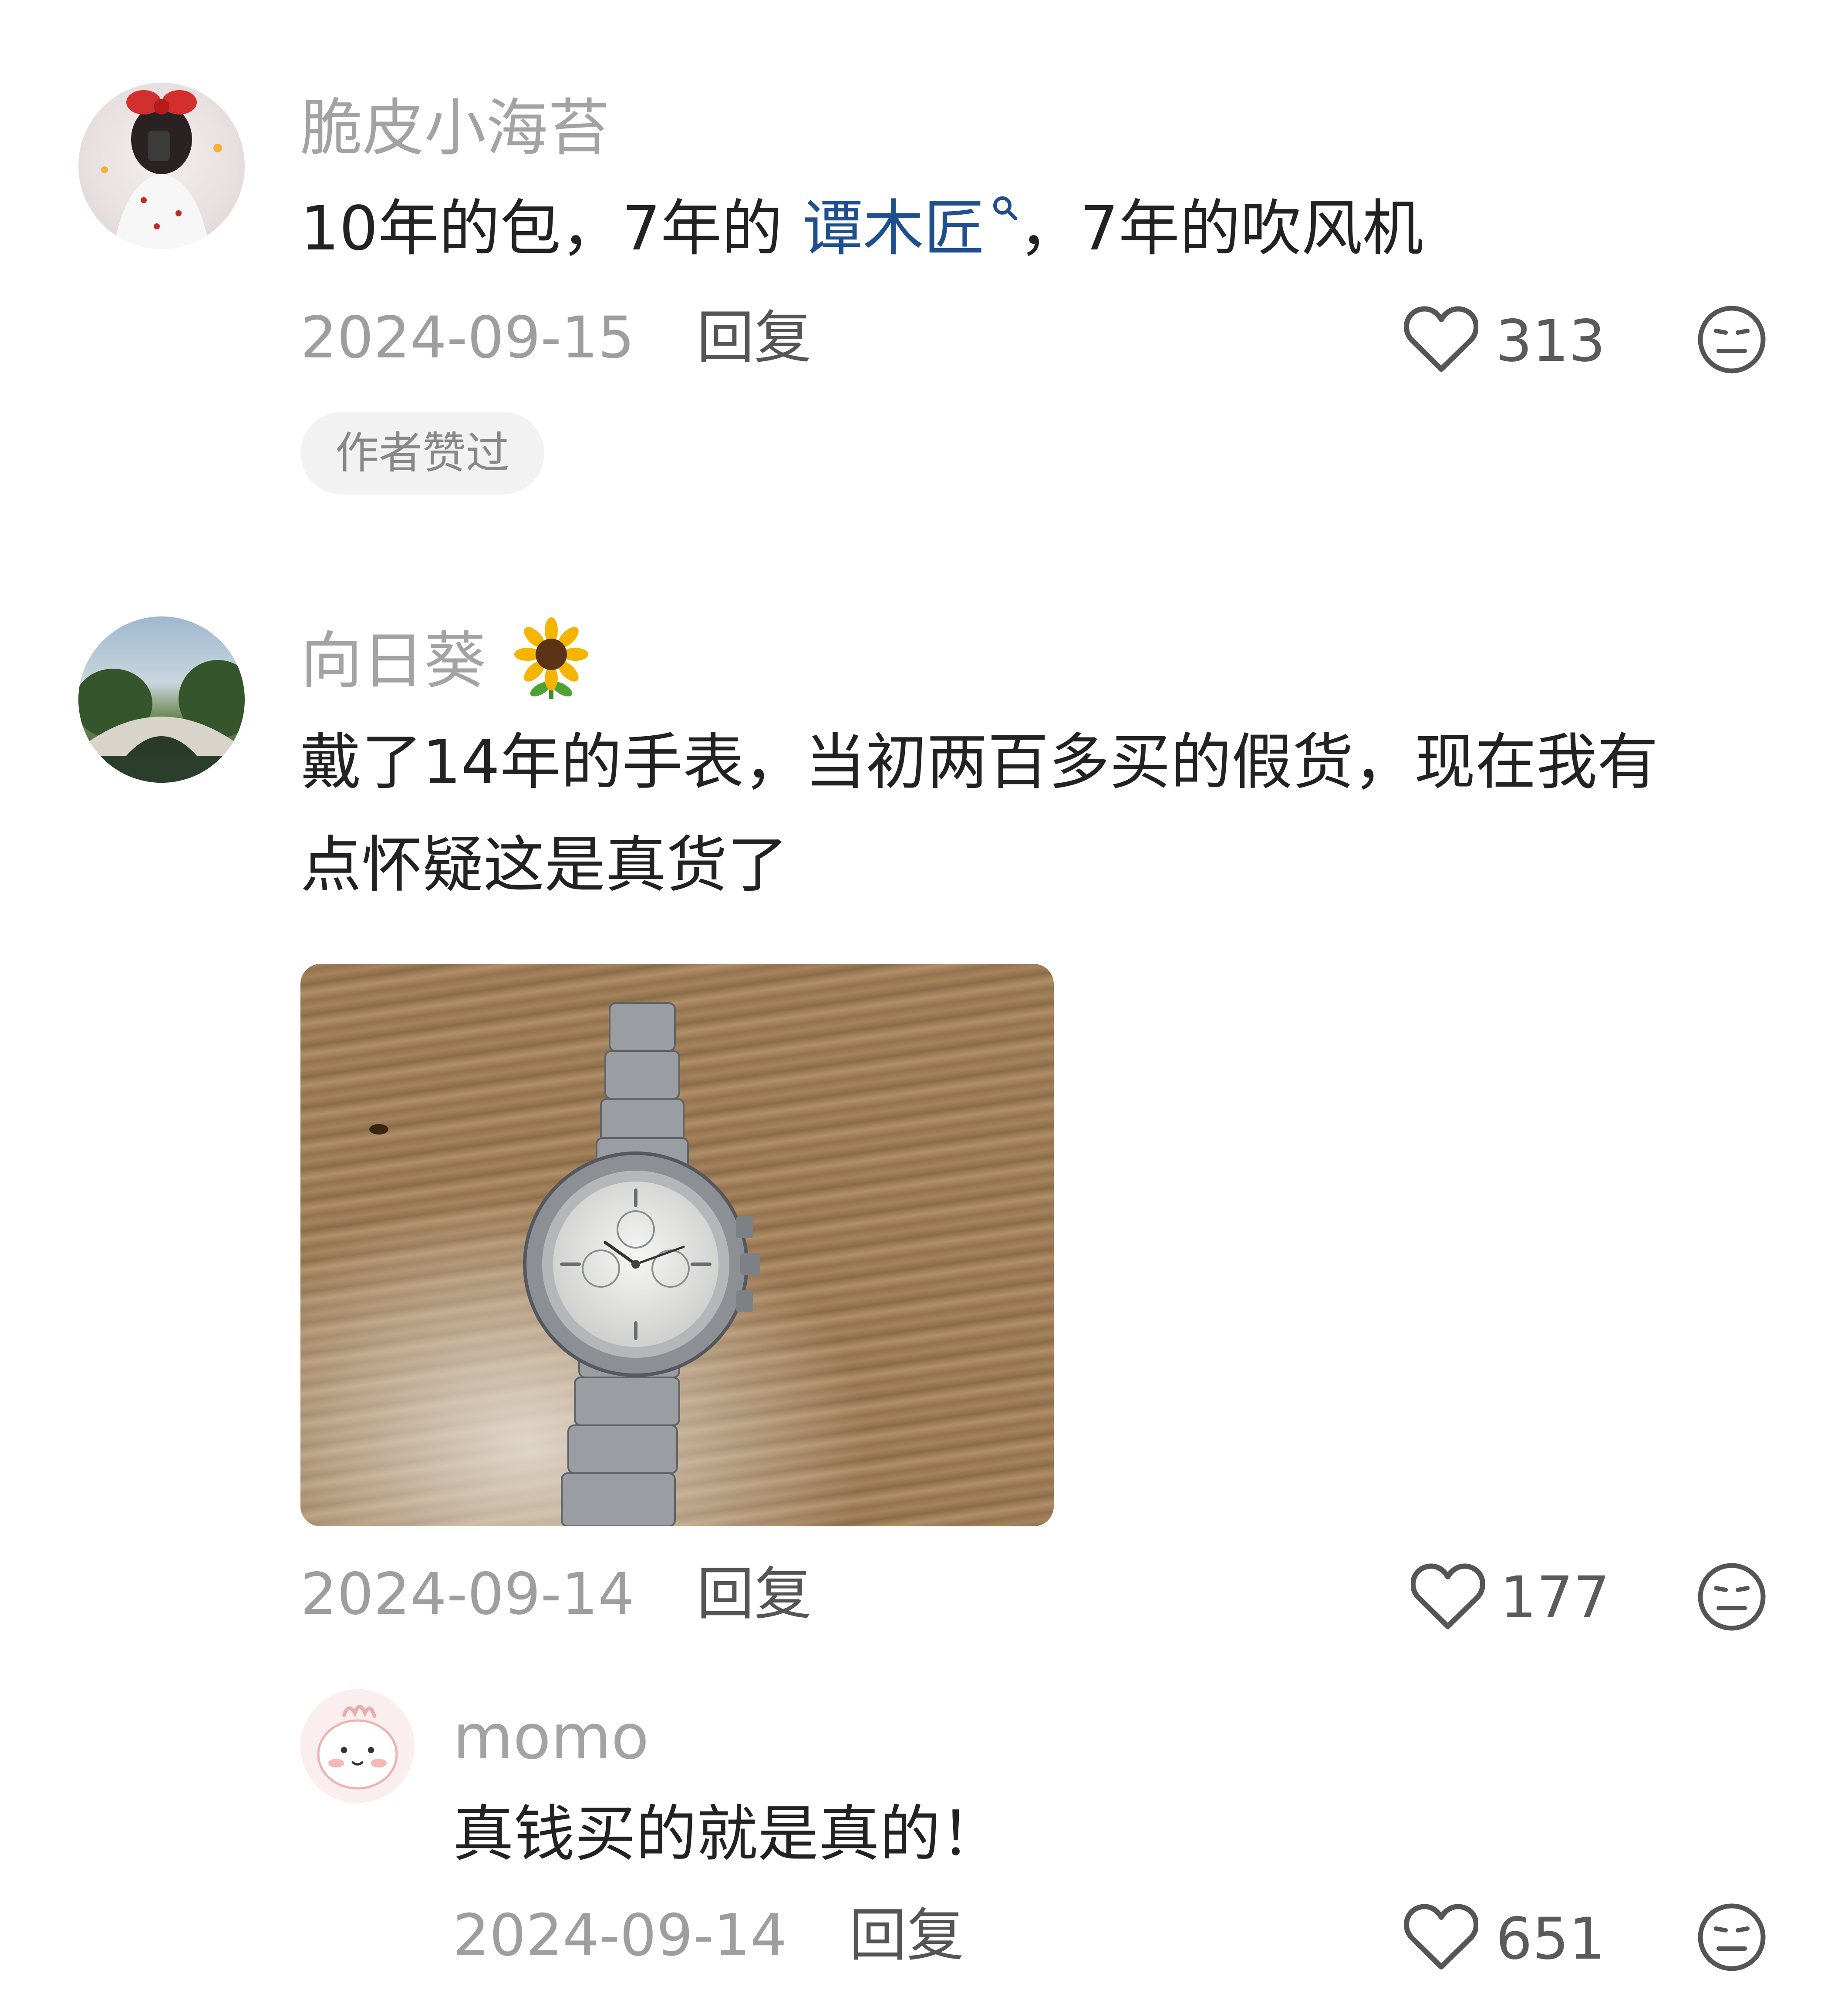 The image size is (1848, 1993). I want to click on reply-item: momo 真钱买的就是真的！ 2024-09-14 回复 651, so click(1074, 1832).